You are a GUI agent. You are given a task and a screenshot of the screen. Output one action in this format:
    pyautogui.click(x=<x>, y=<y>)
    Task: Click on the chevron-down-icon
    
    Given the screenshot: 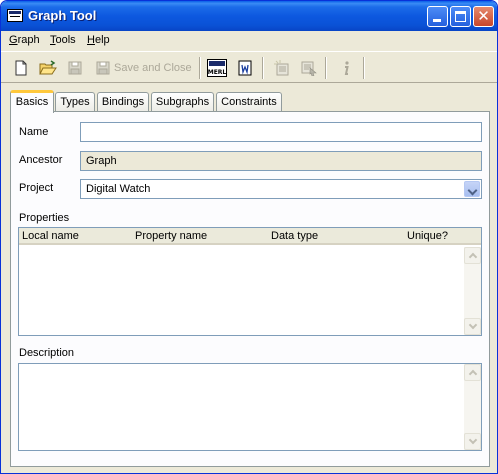 What is the action you would take?
    pyautogui.click(x=472, y=189)
    